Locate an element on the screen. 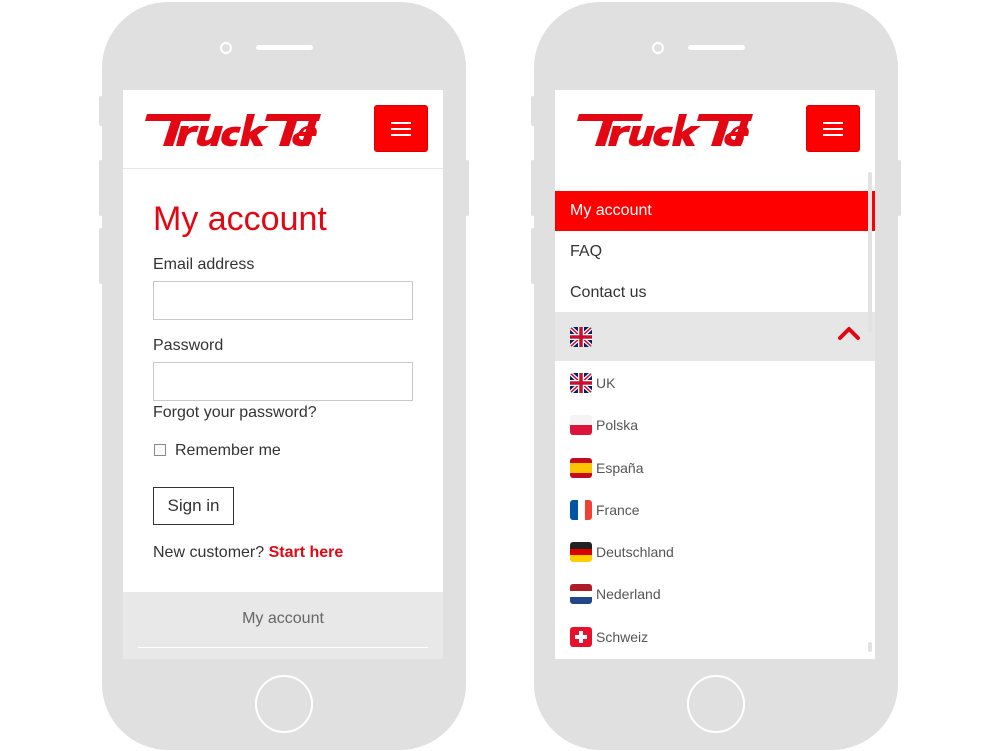 This screenshot has height=751, width=1000. language-option-espana: España is located at coordinates (606, 468).